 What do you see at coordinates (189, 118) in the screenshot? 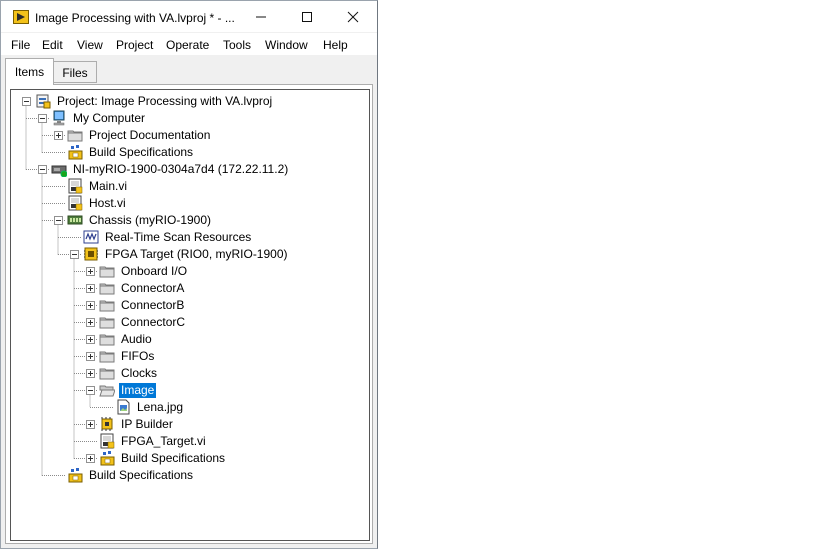
I see `tree-item: My Computer` at bounding box center [189, 118].